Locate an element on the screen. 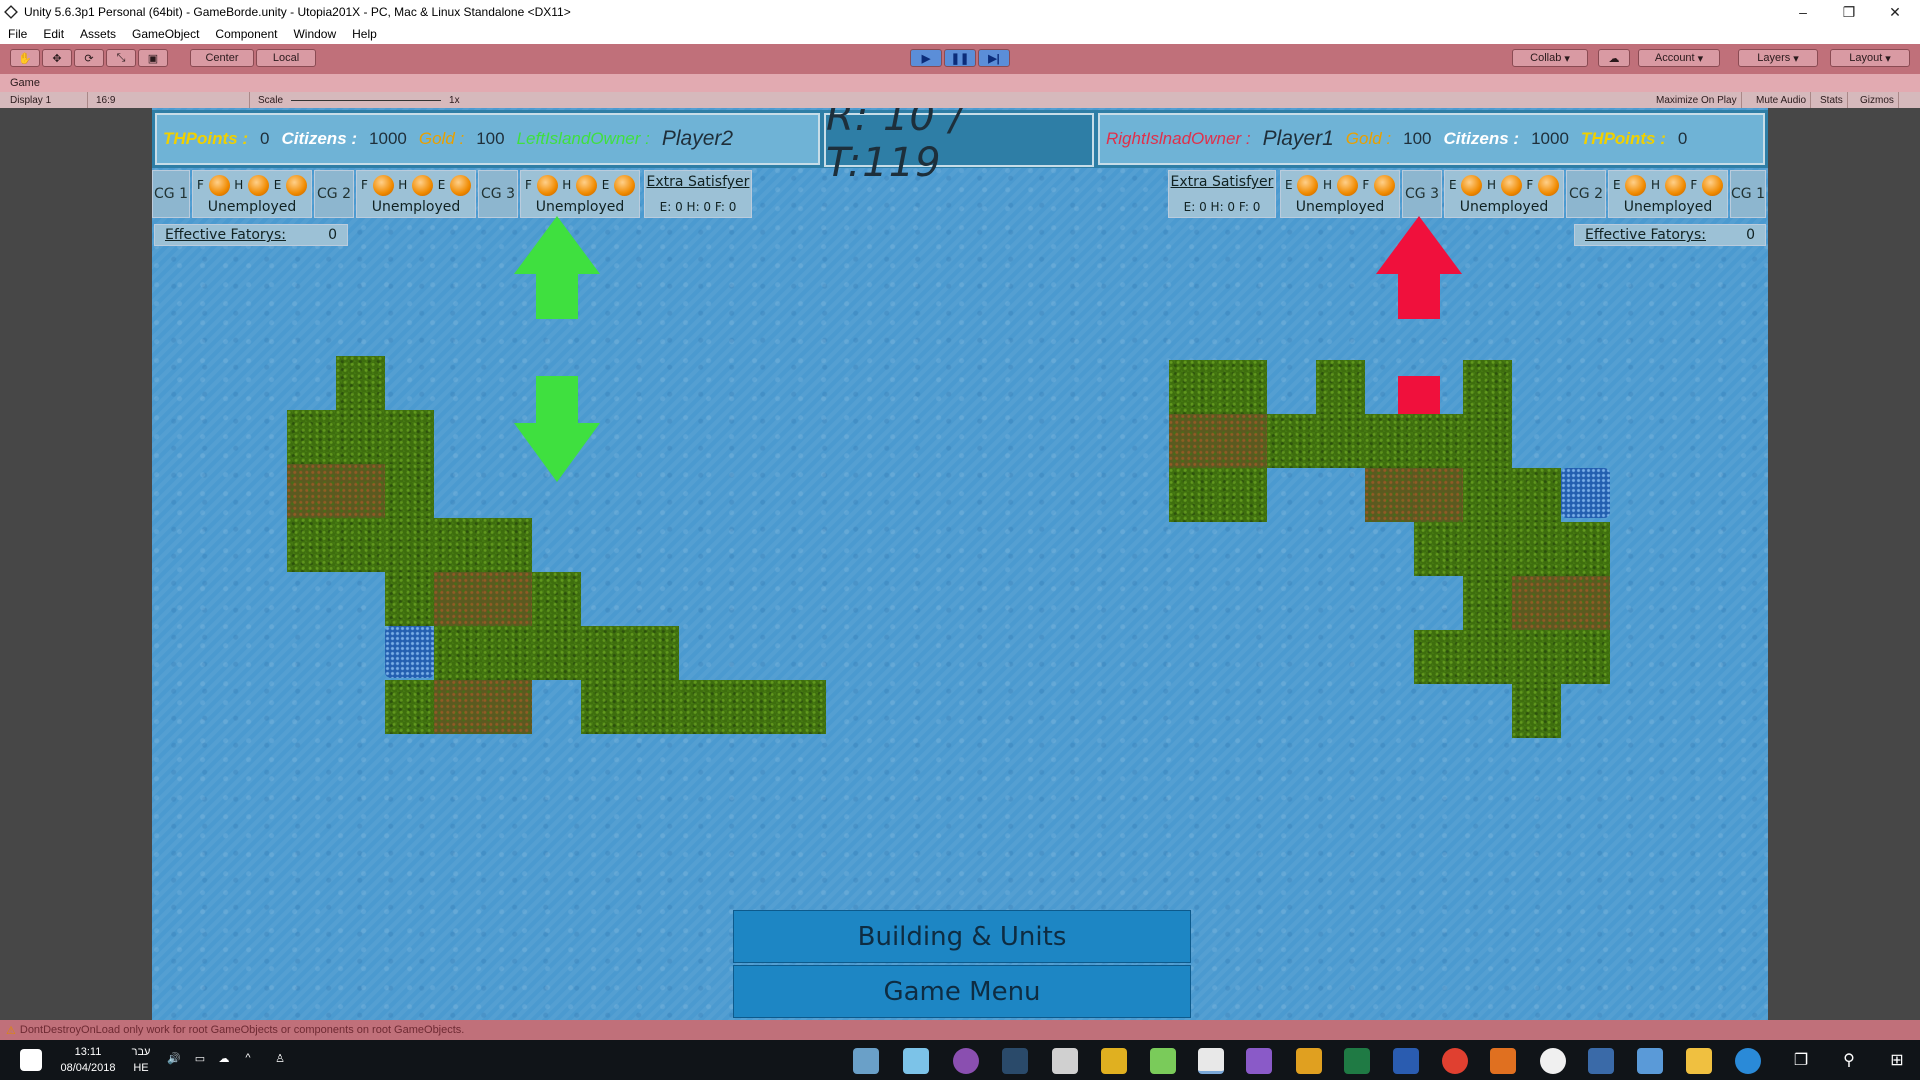 This screenshot has height=1080, width=1920. water-tile is located at coordinates (1585, 493).